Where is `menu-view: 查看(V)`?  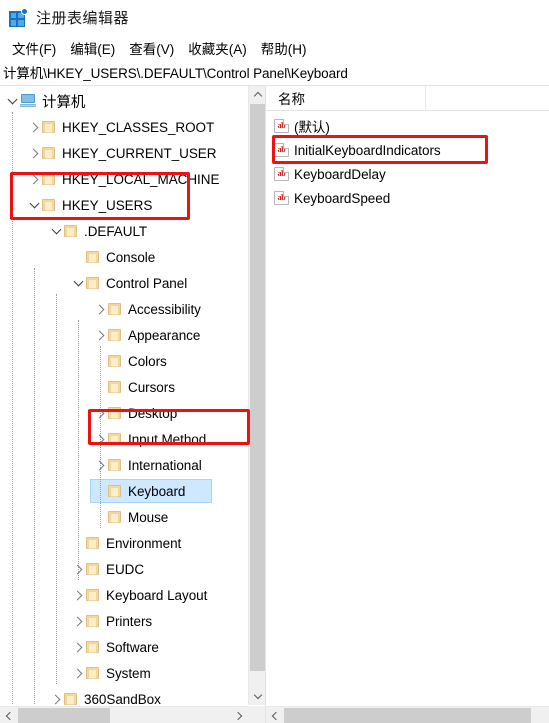
menu-view: 查看(V) is located at coordinates (151, 48).